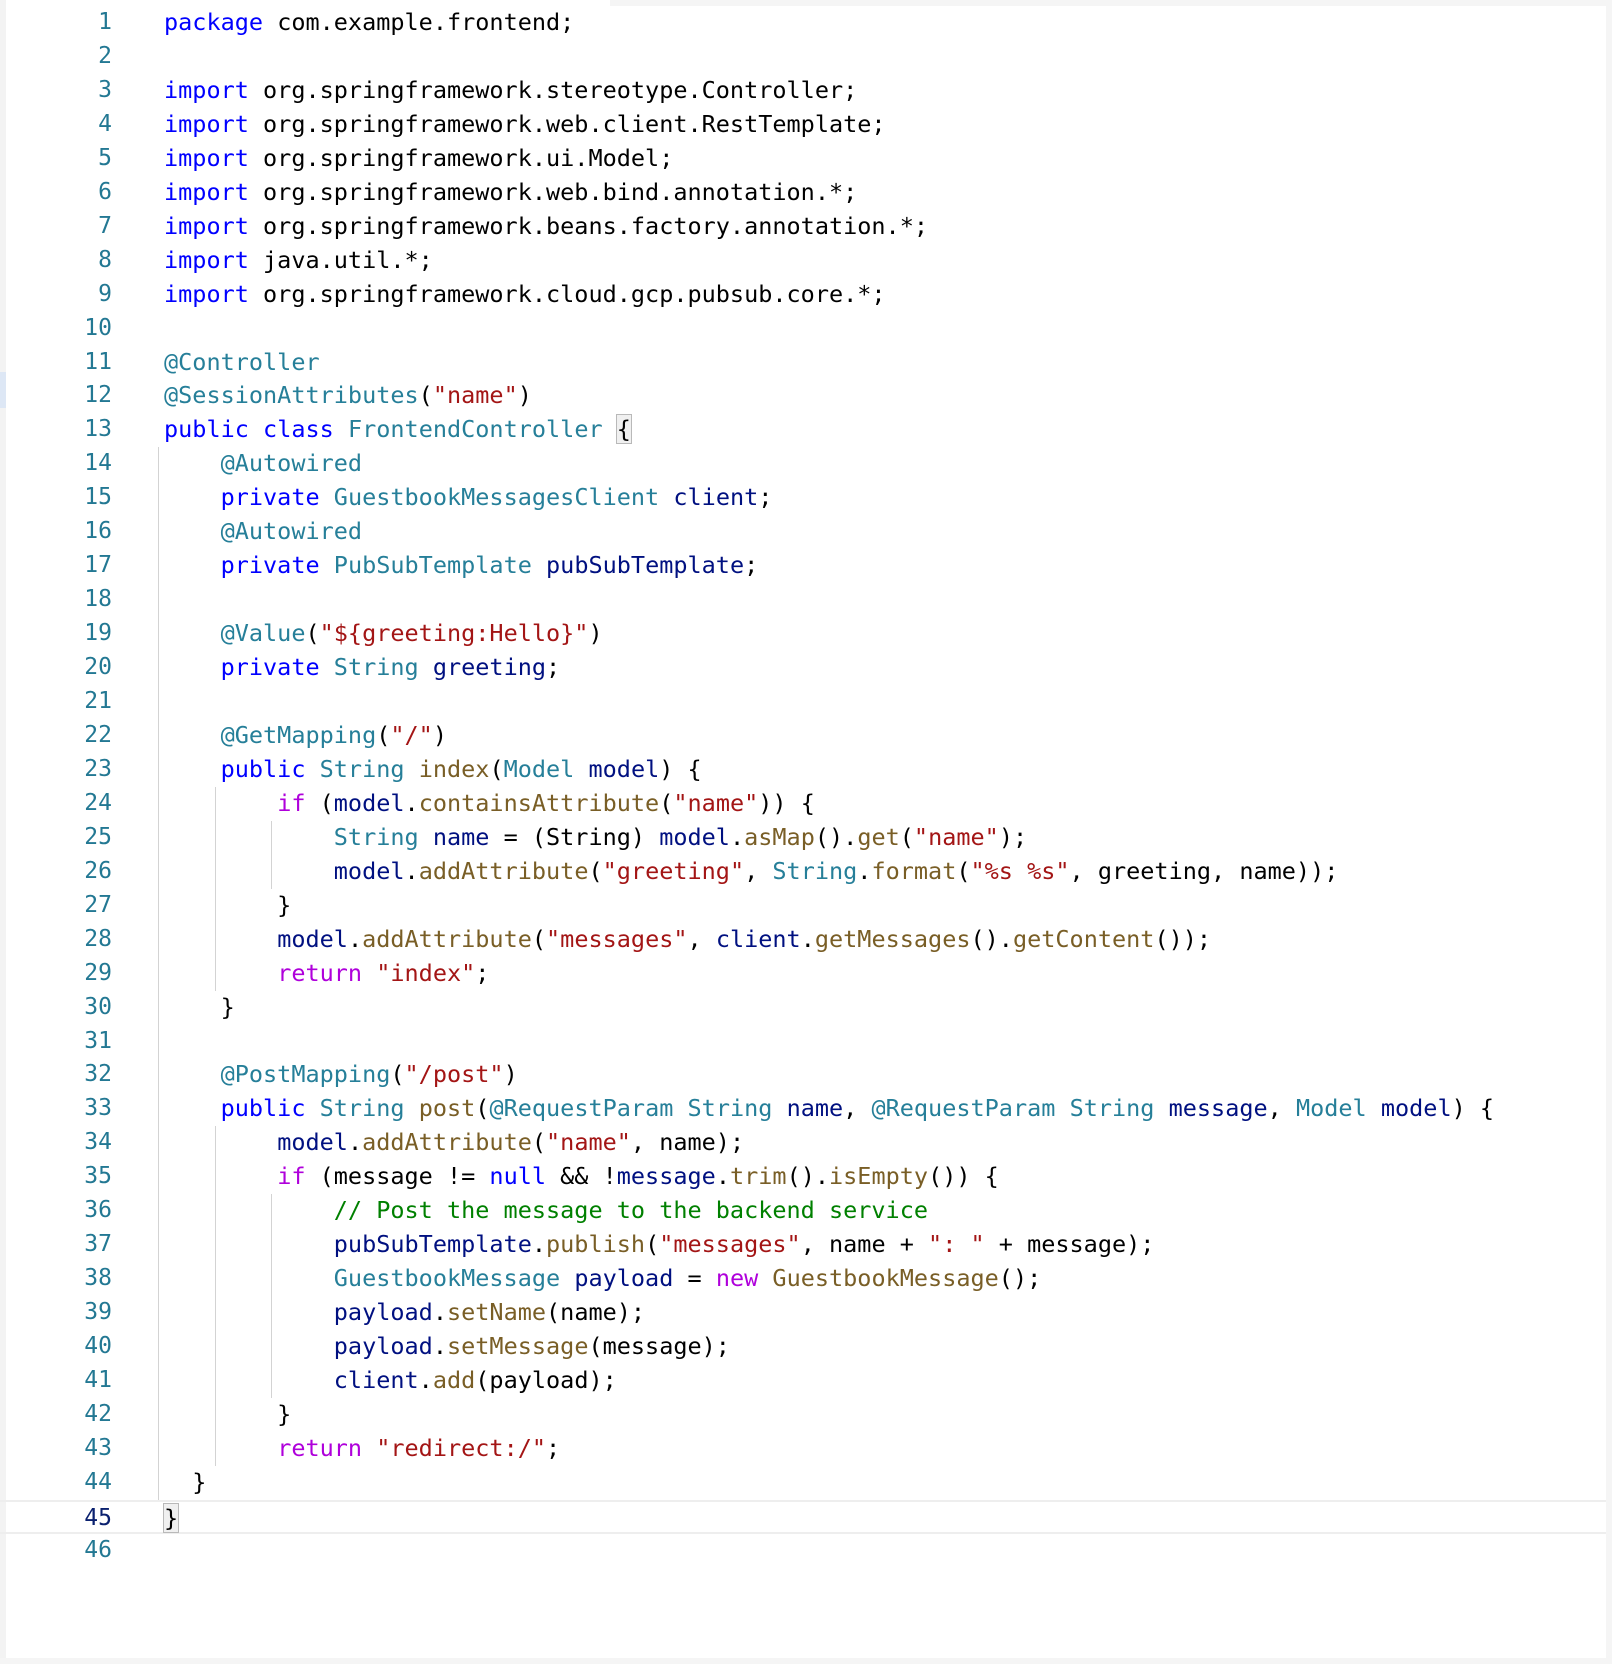 Image resolution: width=1612 pixels, height=1664 pixels. What do you see at coordinates (404, 1313) in the screenshot?
I see `code-text: payload.setName(name);` at bounding box center [404, 1313].